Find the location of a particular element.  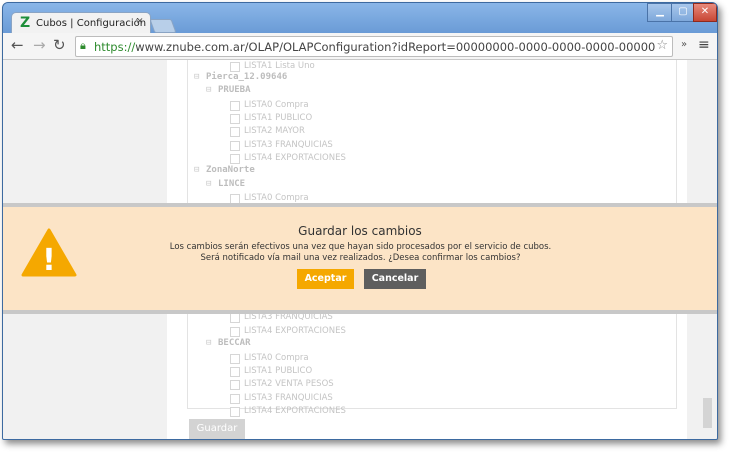

tree-item-label: LISTA1 Lista Uno is located at coordinates (279, 66).